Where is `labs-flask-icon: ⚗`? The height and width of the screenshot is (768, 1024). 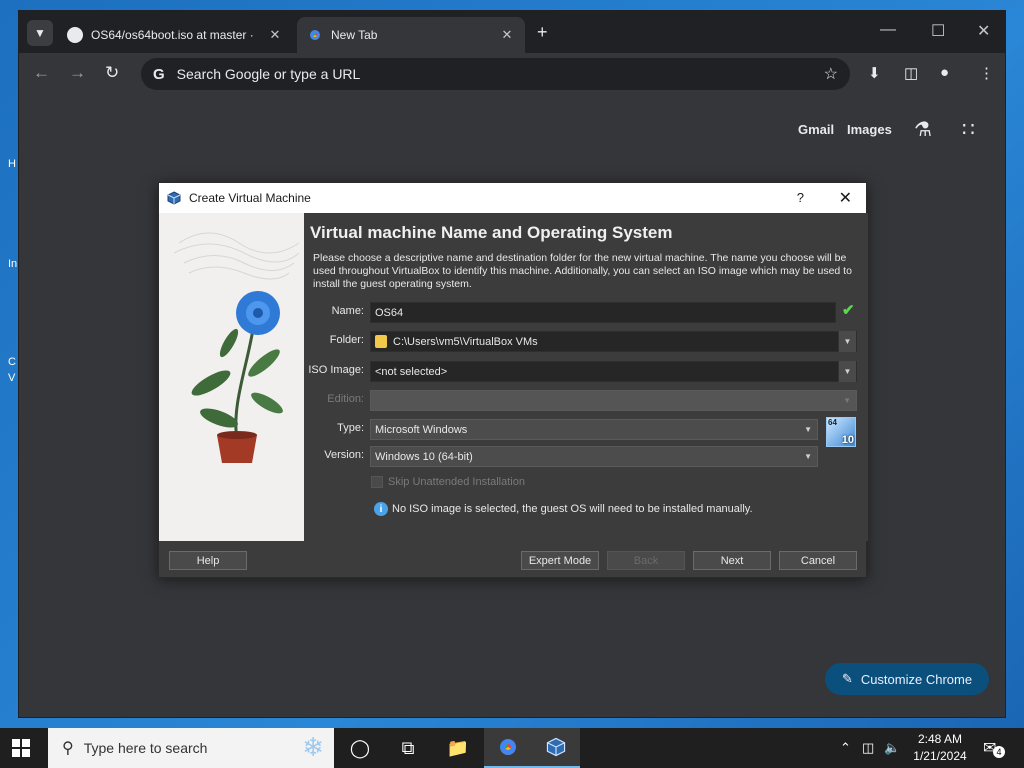 labs-flask-icon: ⚗ is located at coordinates (923, 129).